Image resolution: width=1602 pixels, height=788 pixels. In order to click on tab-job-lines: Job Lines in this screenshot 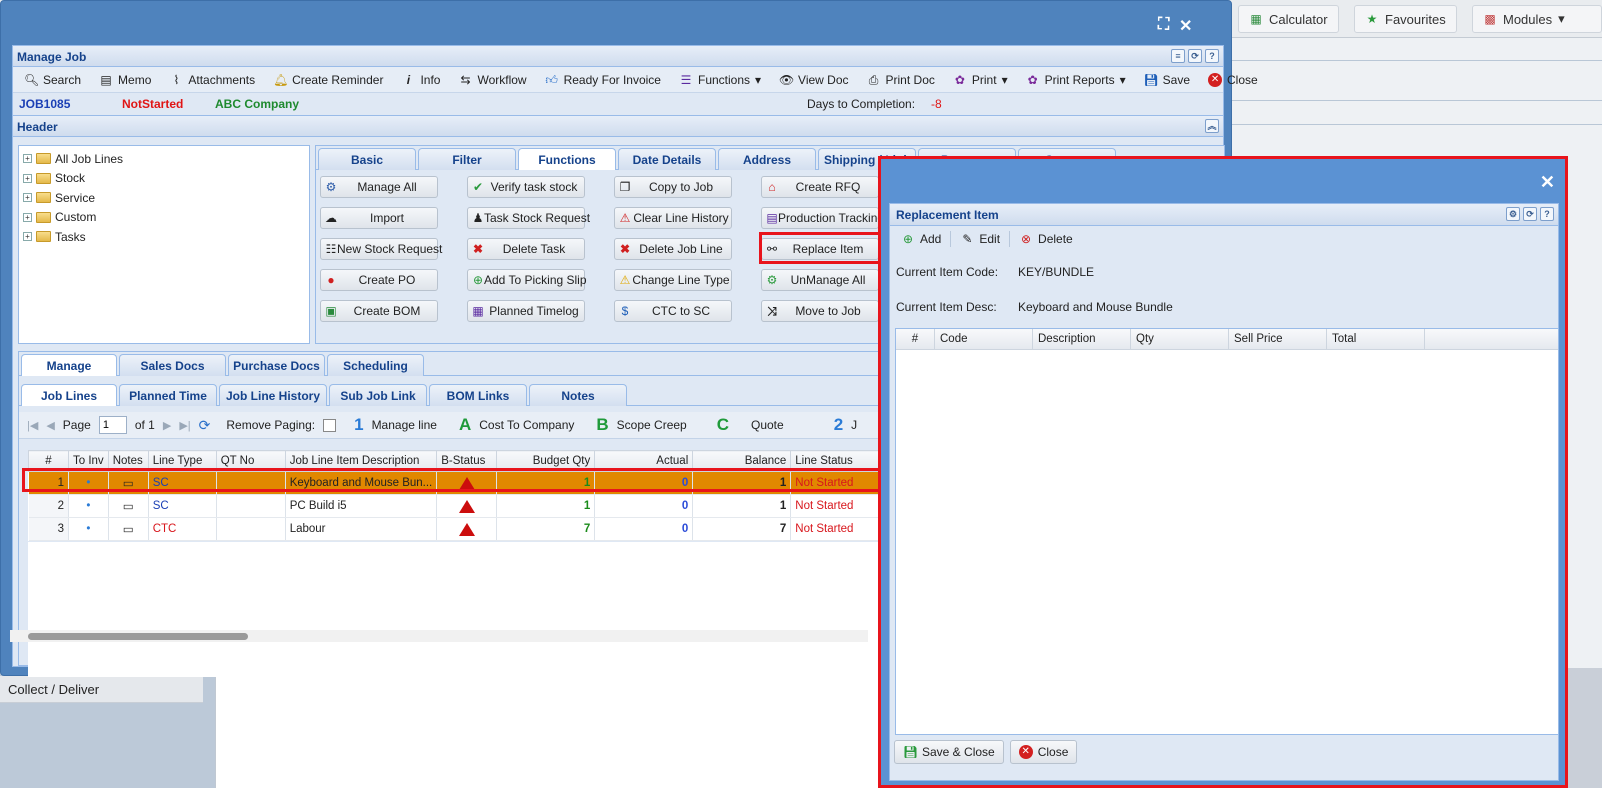, I will do `click(69, 395)`.